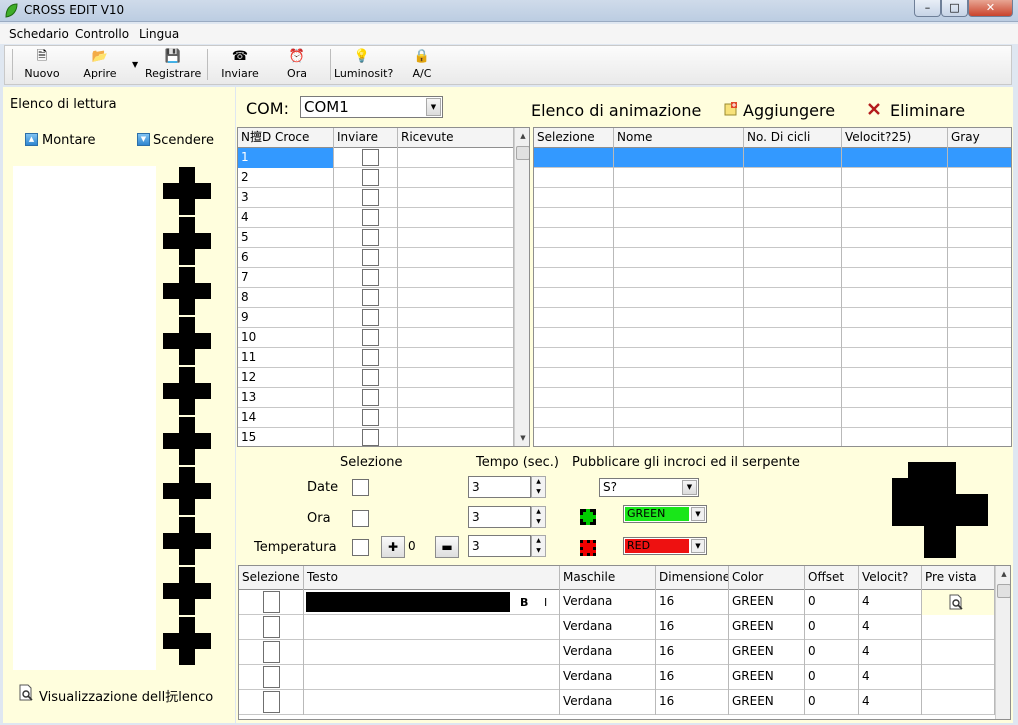 This screenshot has height=725, width=1018. Describe the element at coordinates (832, 652) in the screenshot. I see `offset-cell: 0` at that location.